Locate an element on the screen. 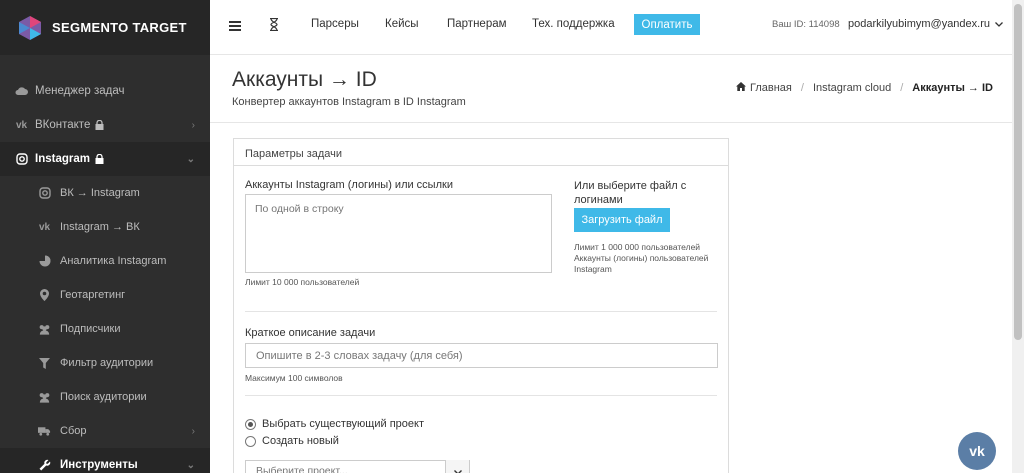 The height and width of the screenshot is (473, 1024). radio-existing-project: Выбрать существующий проект is located at coordinates (334, 424).